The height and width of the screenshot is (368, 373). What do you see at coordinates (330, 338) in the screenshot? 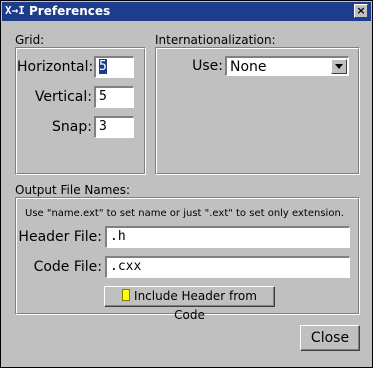
I see `close-button: Close` at bounding box center [330, 338].